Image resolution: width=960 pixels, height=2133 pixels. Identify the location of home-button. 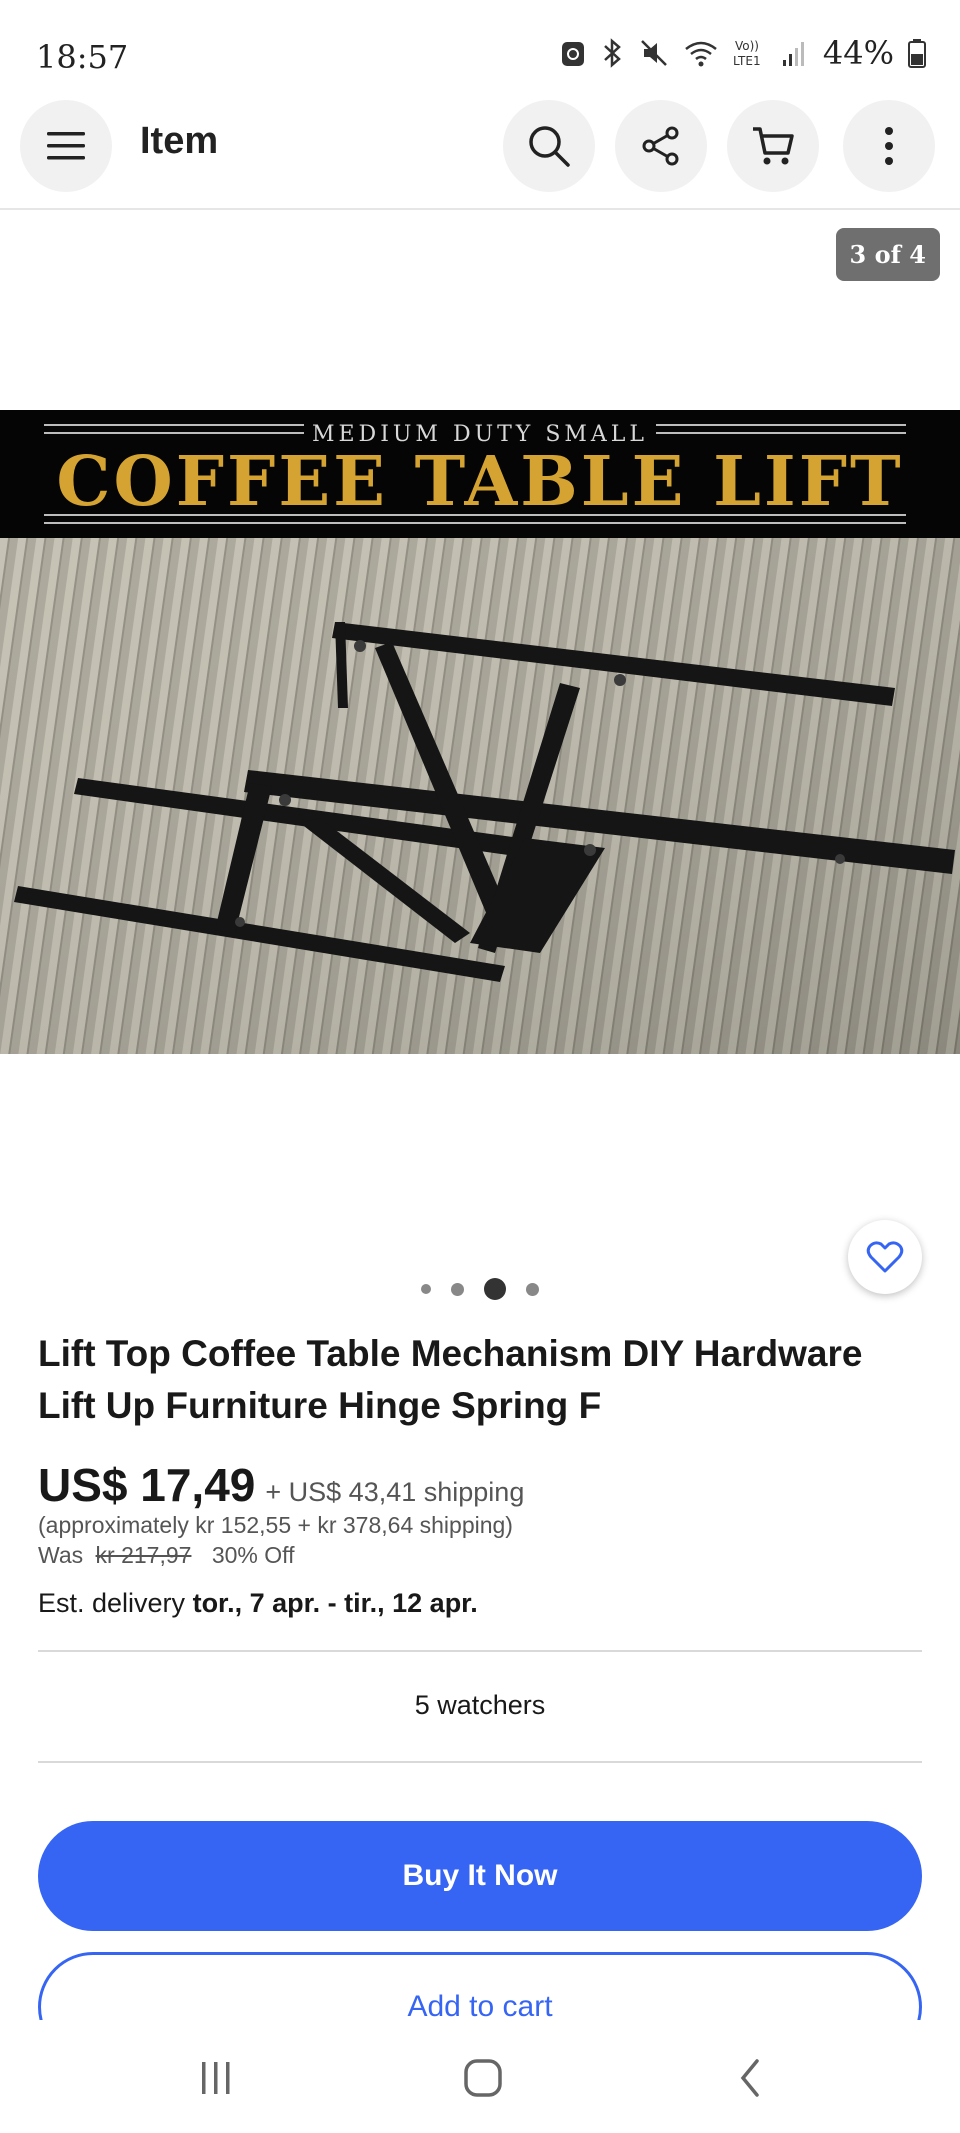
(483, 2078).